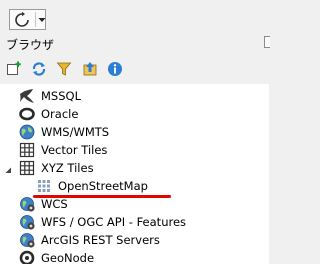  I want to click on wcs-globe-icon, so click(27, 204).